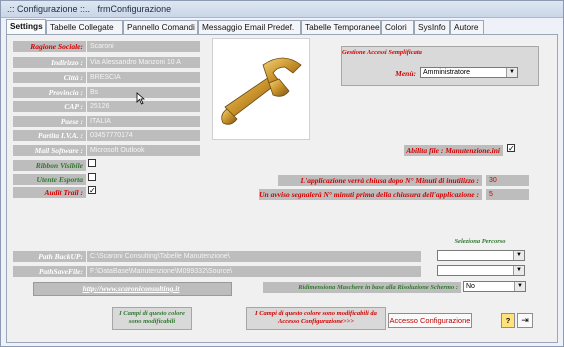 Image resolution: width=564 pixels, height=347 pixels. I want to click on resize-select: No ▼, so click(494, 286).